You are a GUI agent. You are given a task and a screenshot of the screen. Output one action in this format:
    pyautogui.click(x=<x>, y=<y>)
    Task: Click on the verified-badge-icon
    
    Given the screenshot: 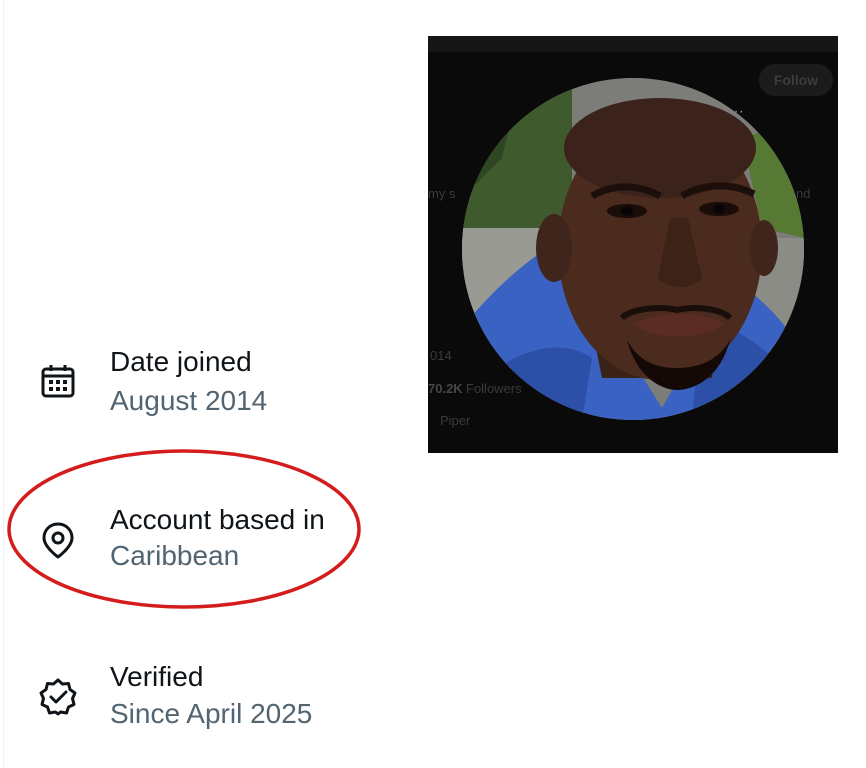 What is the action you would take?
    pyautogui.click(x=58, y=697)
    